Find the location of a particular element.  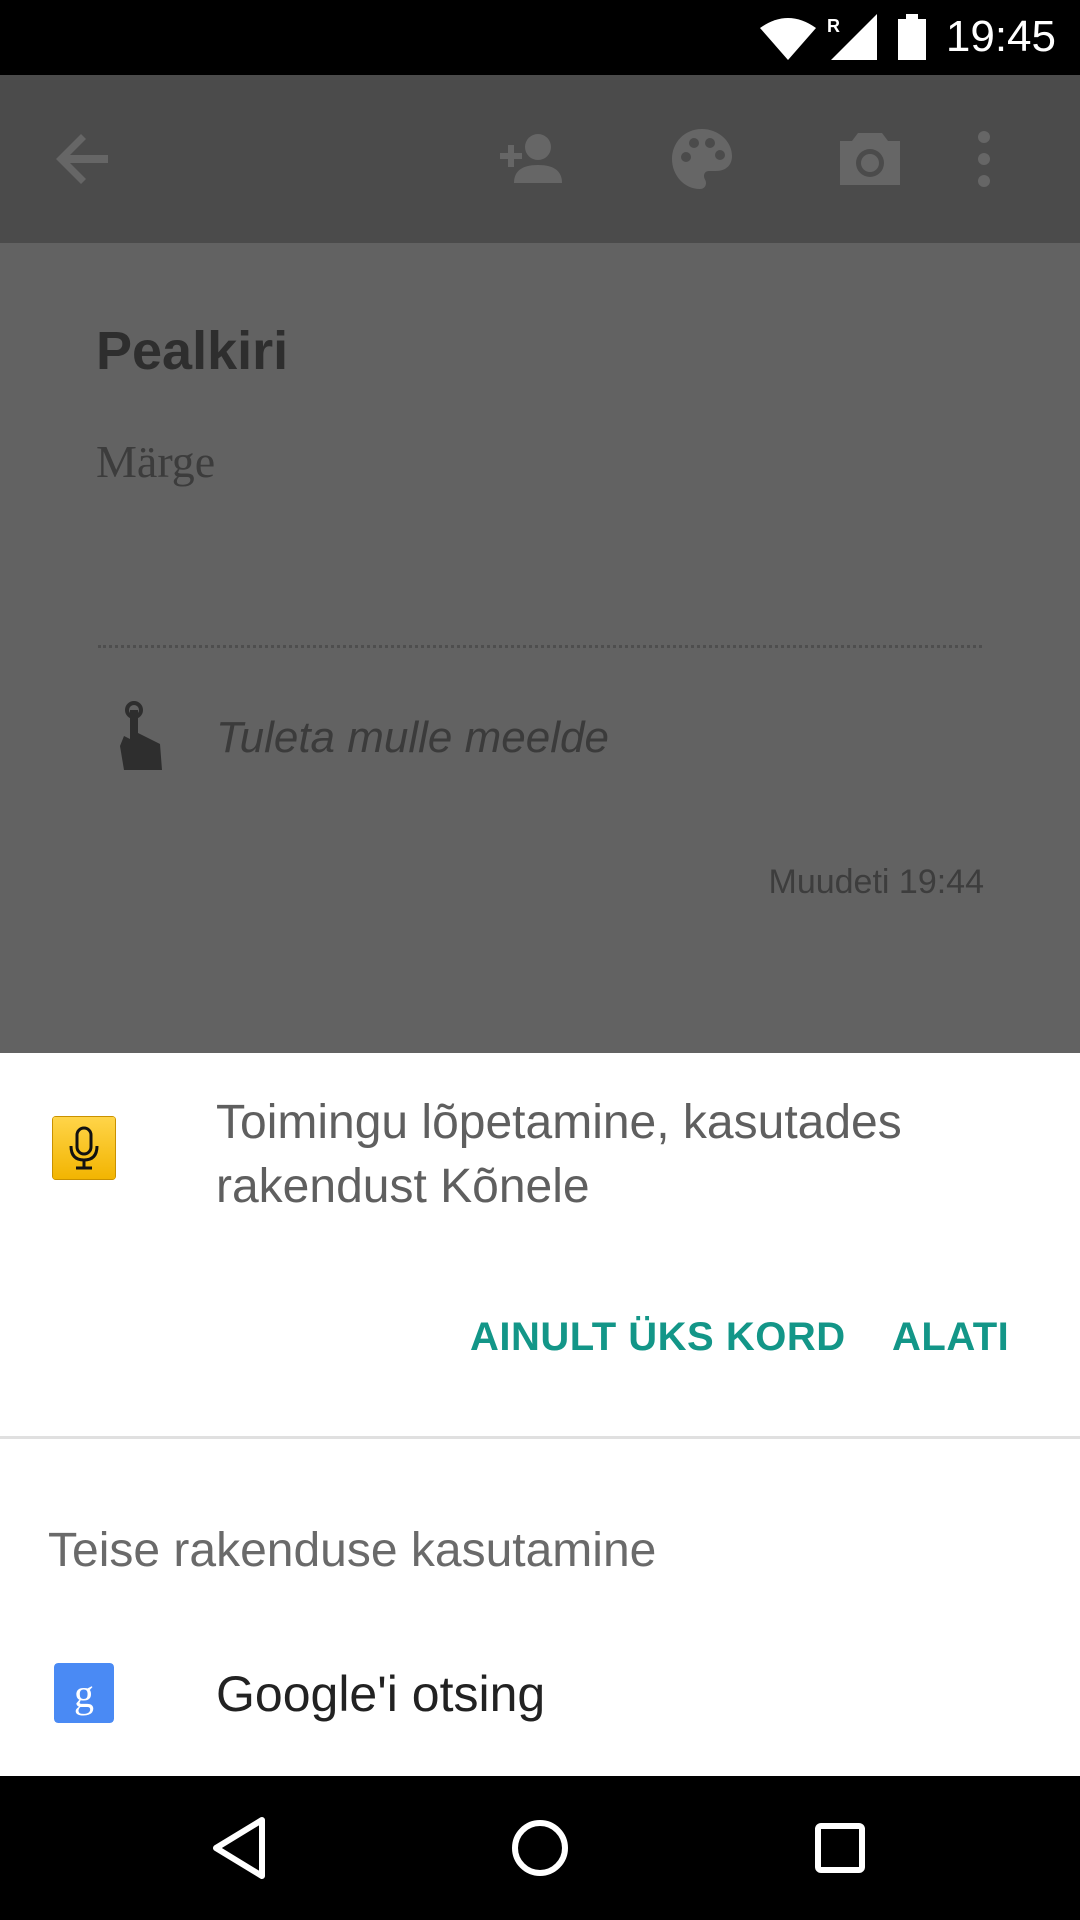

app-item-label: Google'i otsing is located at coordinates (381, 1694).